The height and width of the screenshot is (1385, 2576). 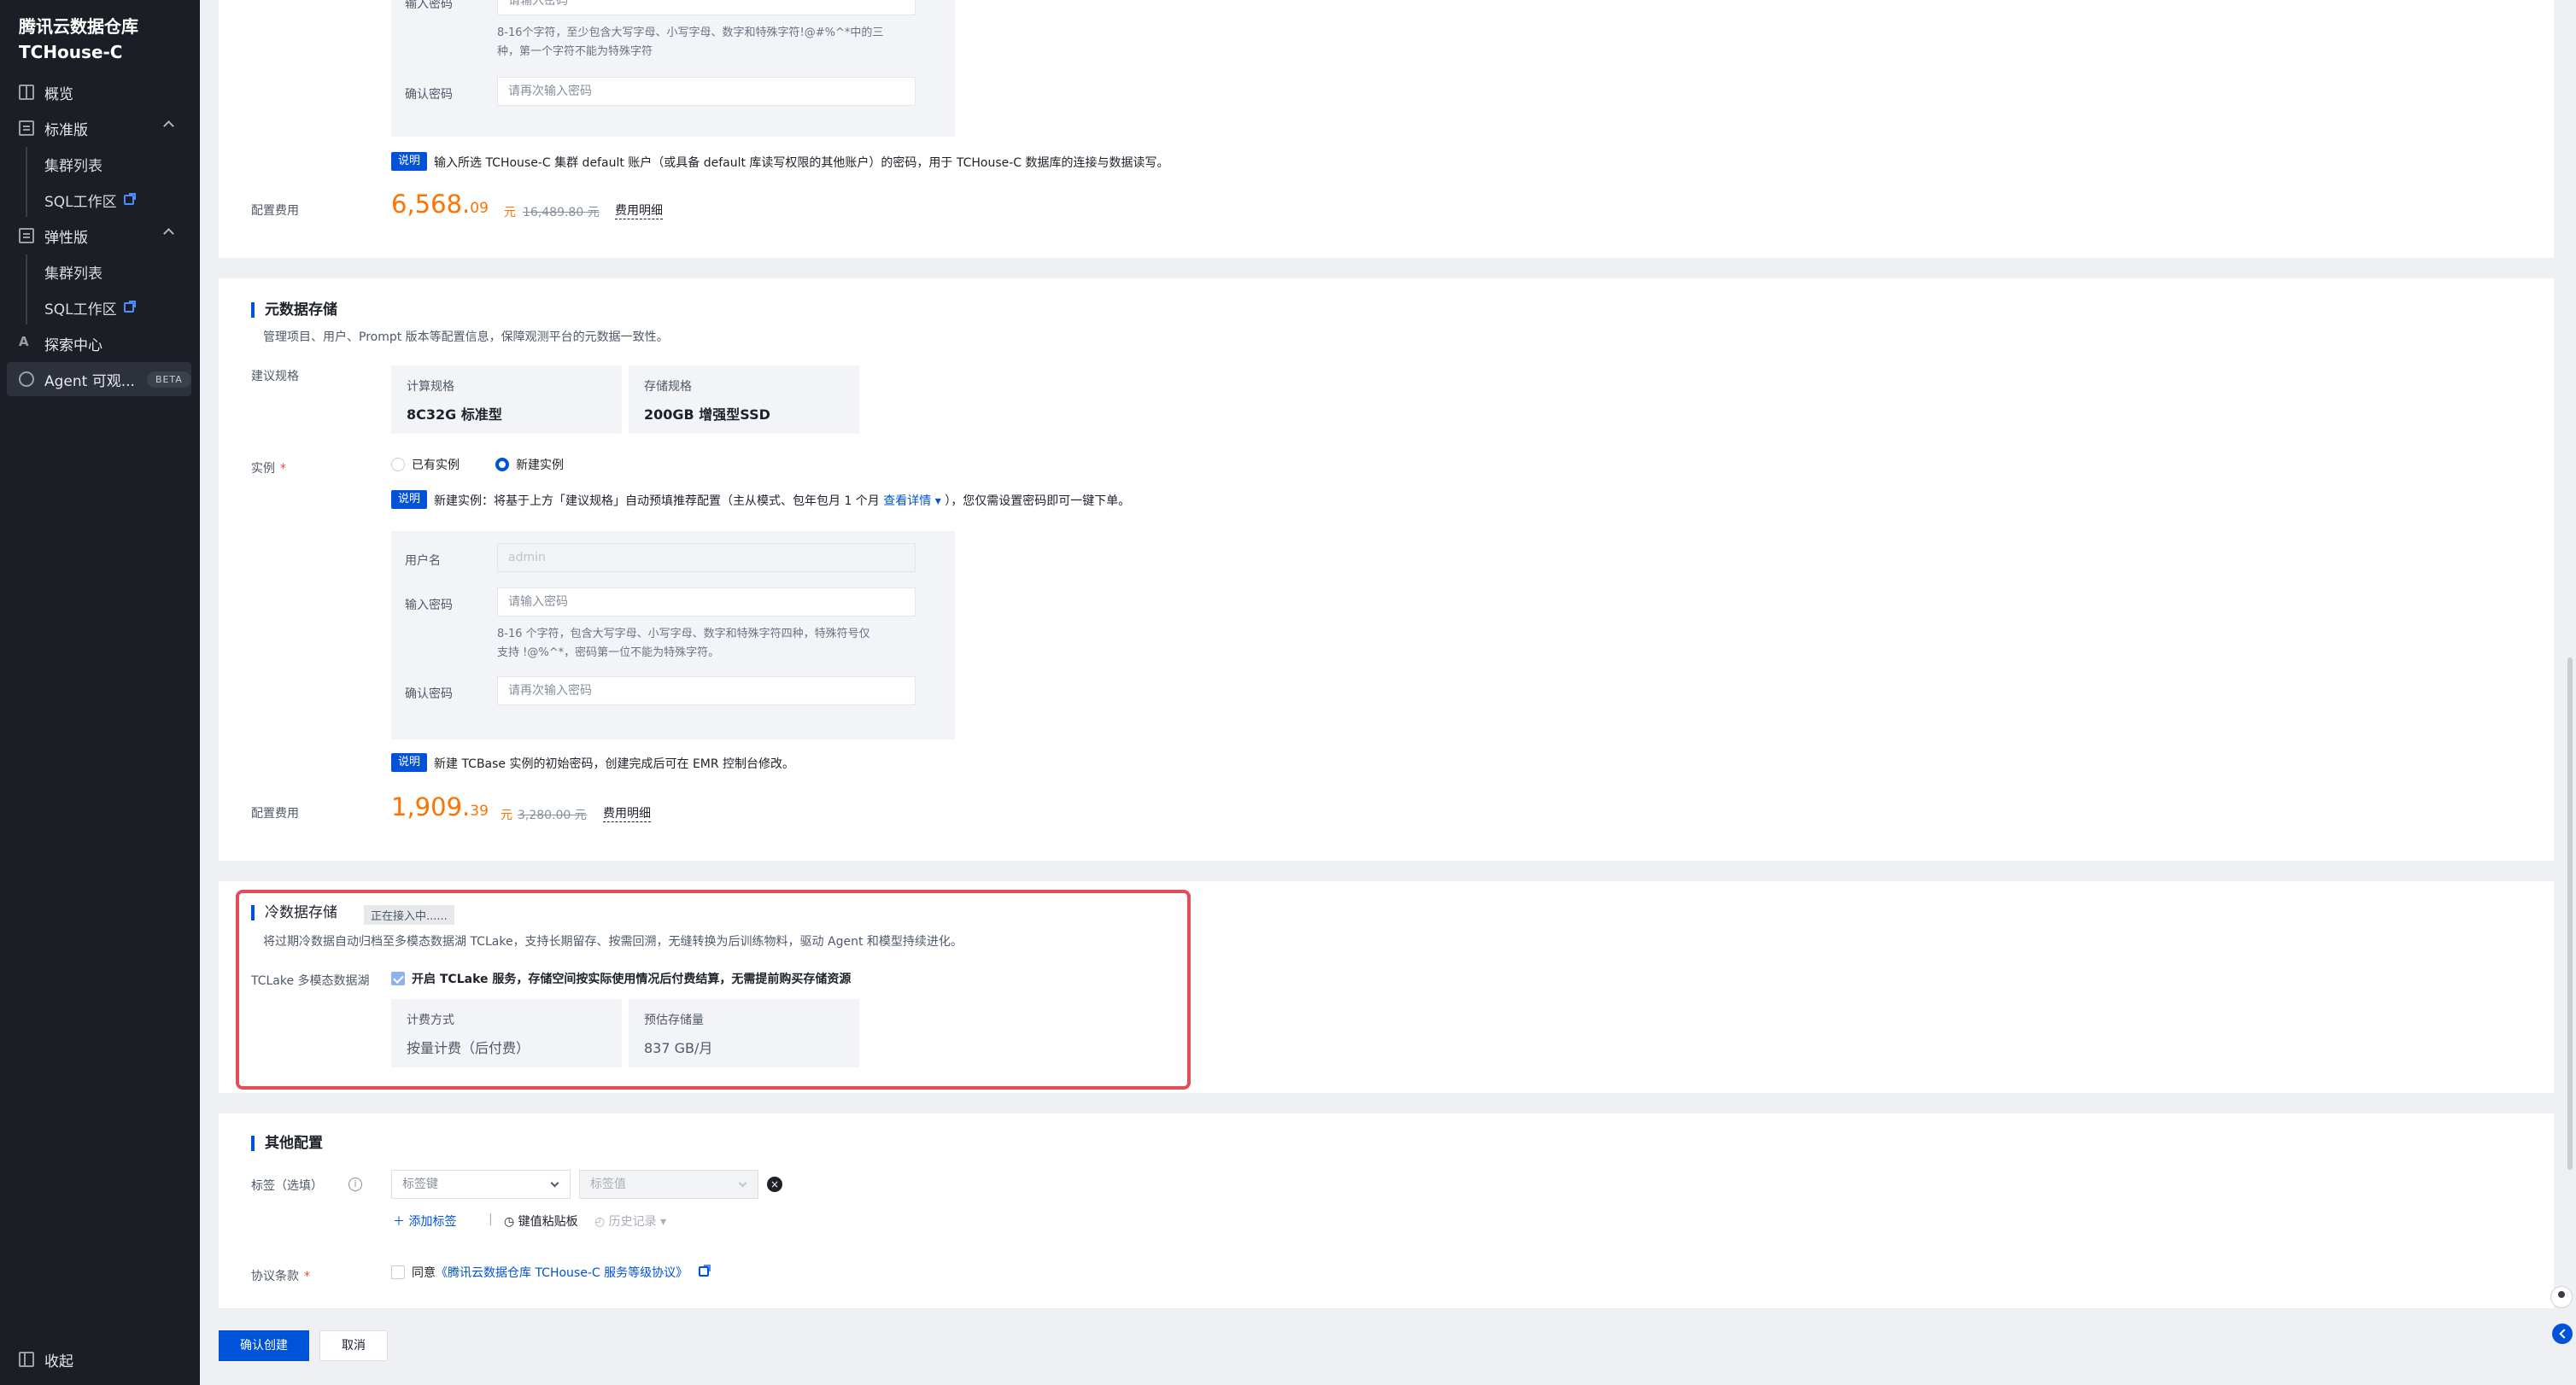 What do you see at coordinates (938, 501) in the screenshot?
I see `caret-down-icon: ▾` at bounding box center [938, 501].